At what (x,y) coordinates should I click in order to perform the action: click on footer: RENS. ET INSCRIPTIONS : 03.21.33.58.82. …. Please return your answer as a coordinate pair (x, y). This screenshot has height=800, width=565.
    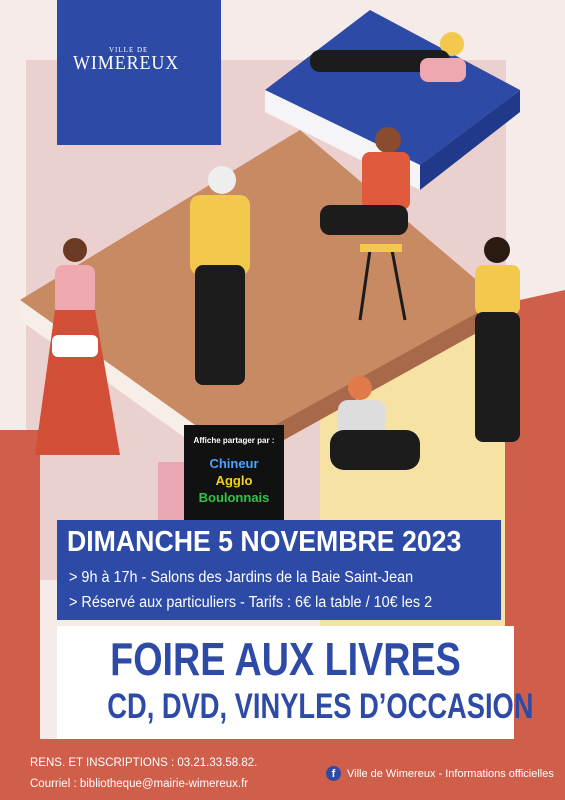
    Looking at the image, I should click on (282, 769).